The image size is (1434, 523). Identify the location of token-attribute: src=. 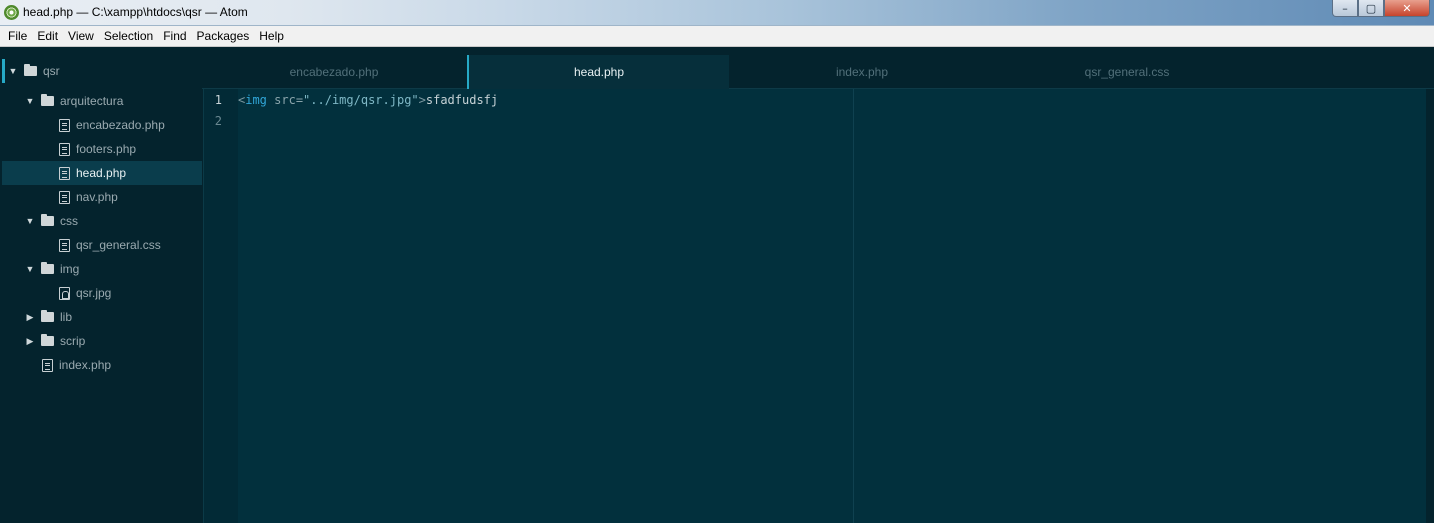
(285, 100).